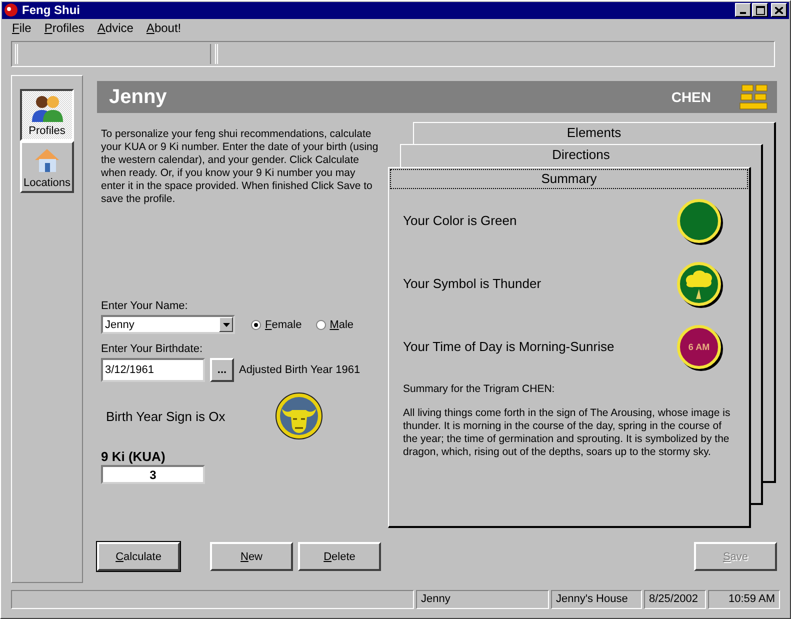  I want to click on dropdown-arrow-icon, so click(226, 324).